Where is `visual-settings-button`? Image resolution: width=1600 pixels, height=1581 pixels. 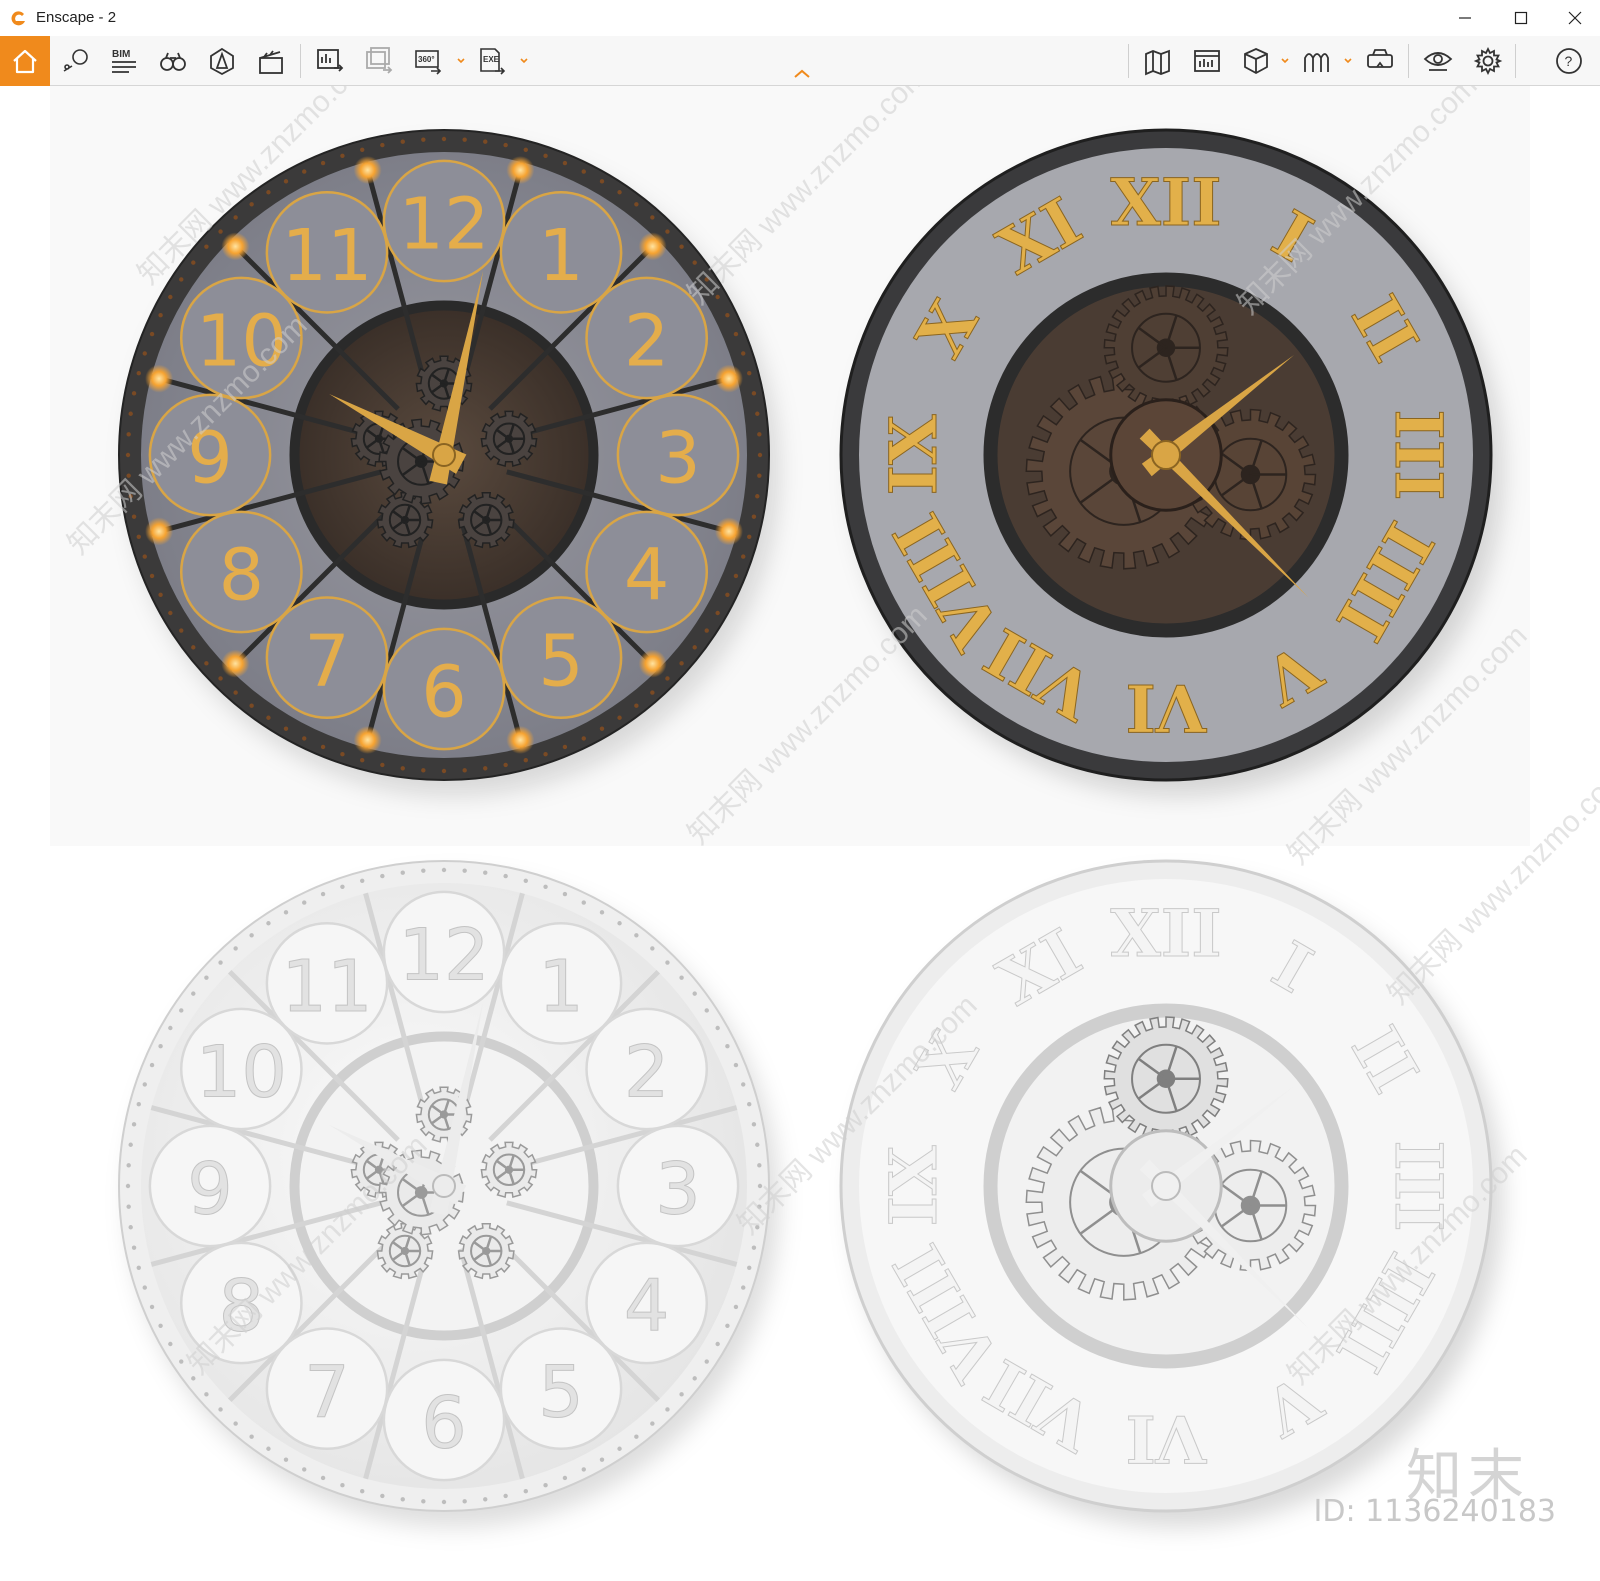 visual-settings-button is located at coordinates (1438, 61).